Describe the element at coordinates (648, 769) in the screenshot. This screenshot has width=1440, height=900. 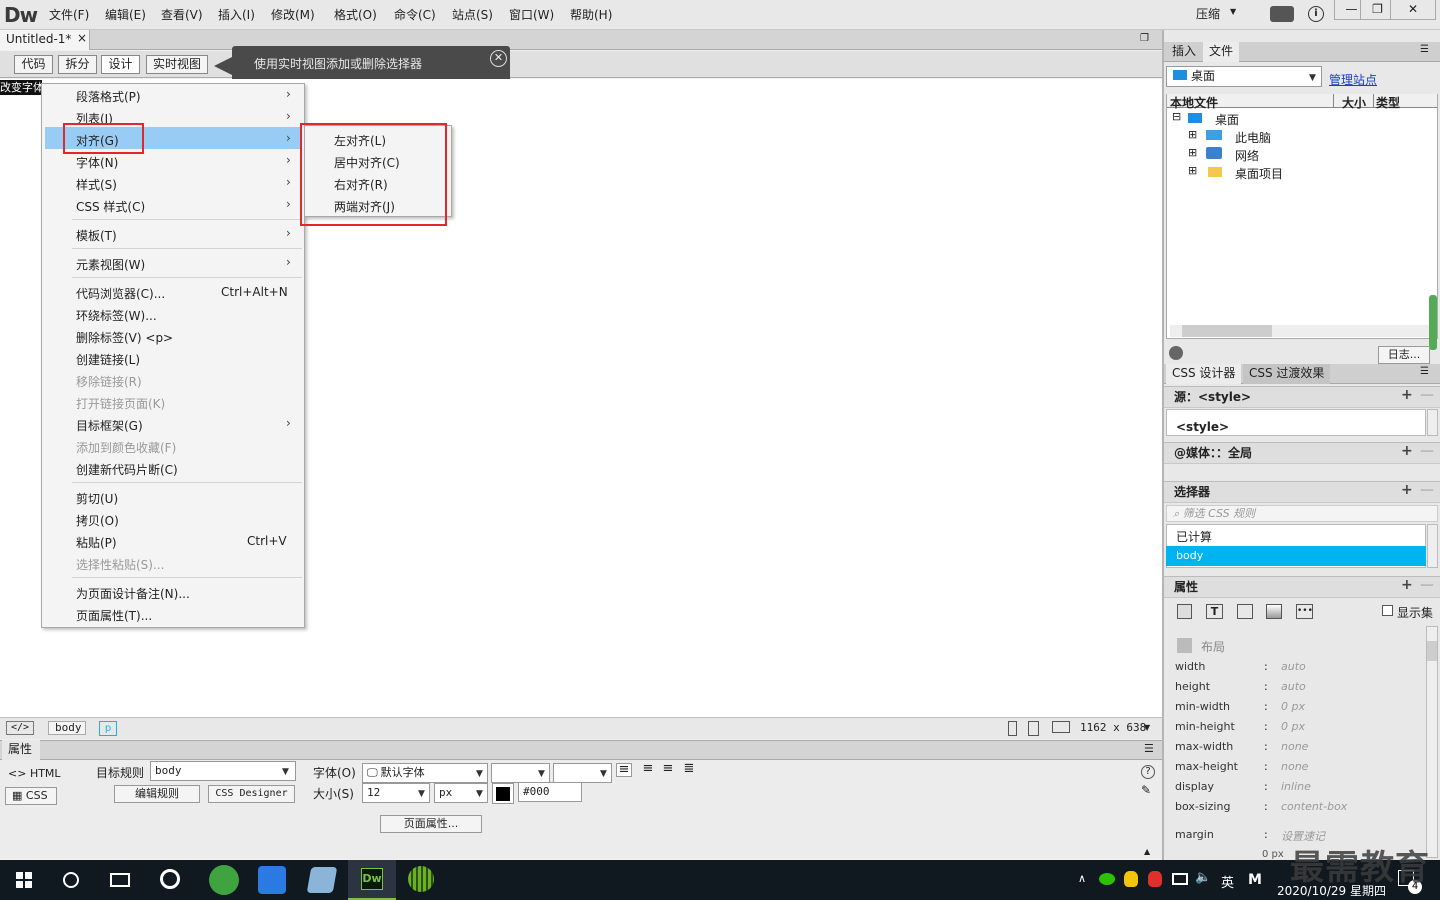
I see `align-center-icon: ≡` at that location.